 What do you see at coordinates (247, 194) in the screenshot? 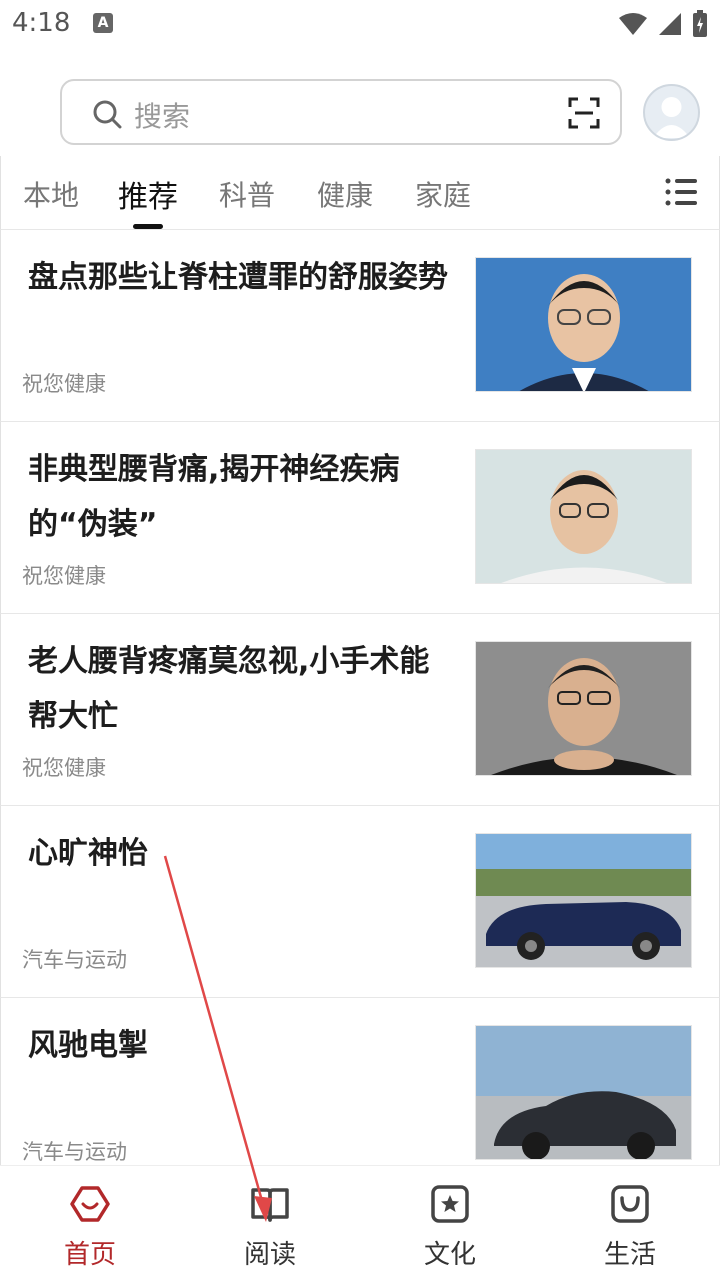
I see `tab-science: 科普` at bounding box center [247, 194].